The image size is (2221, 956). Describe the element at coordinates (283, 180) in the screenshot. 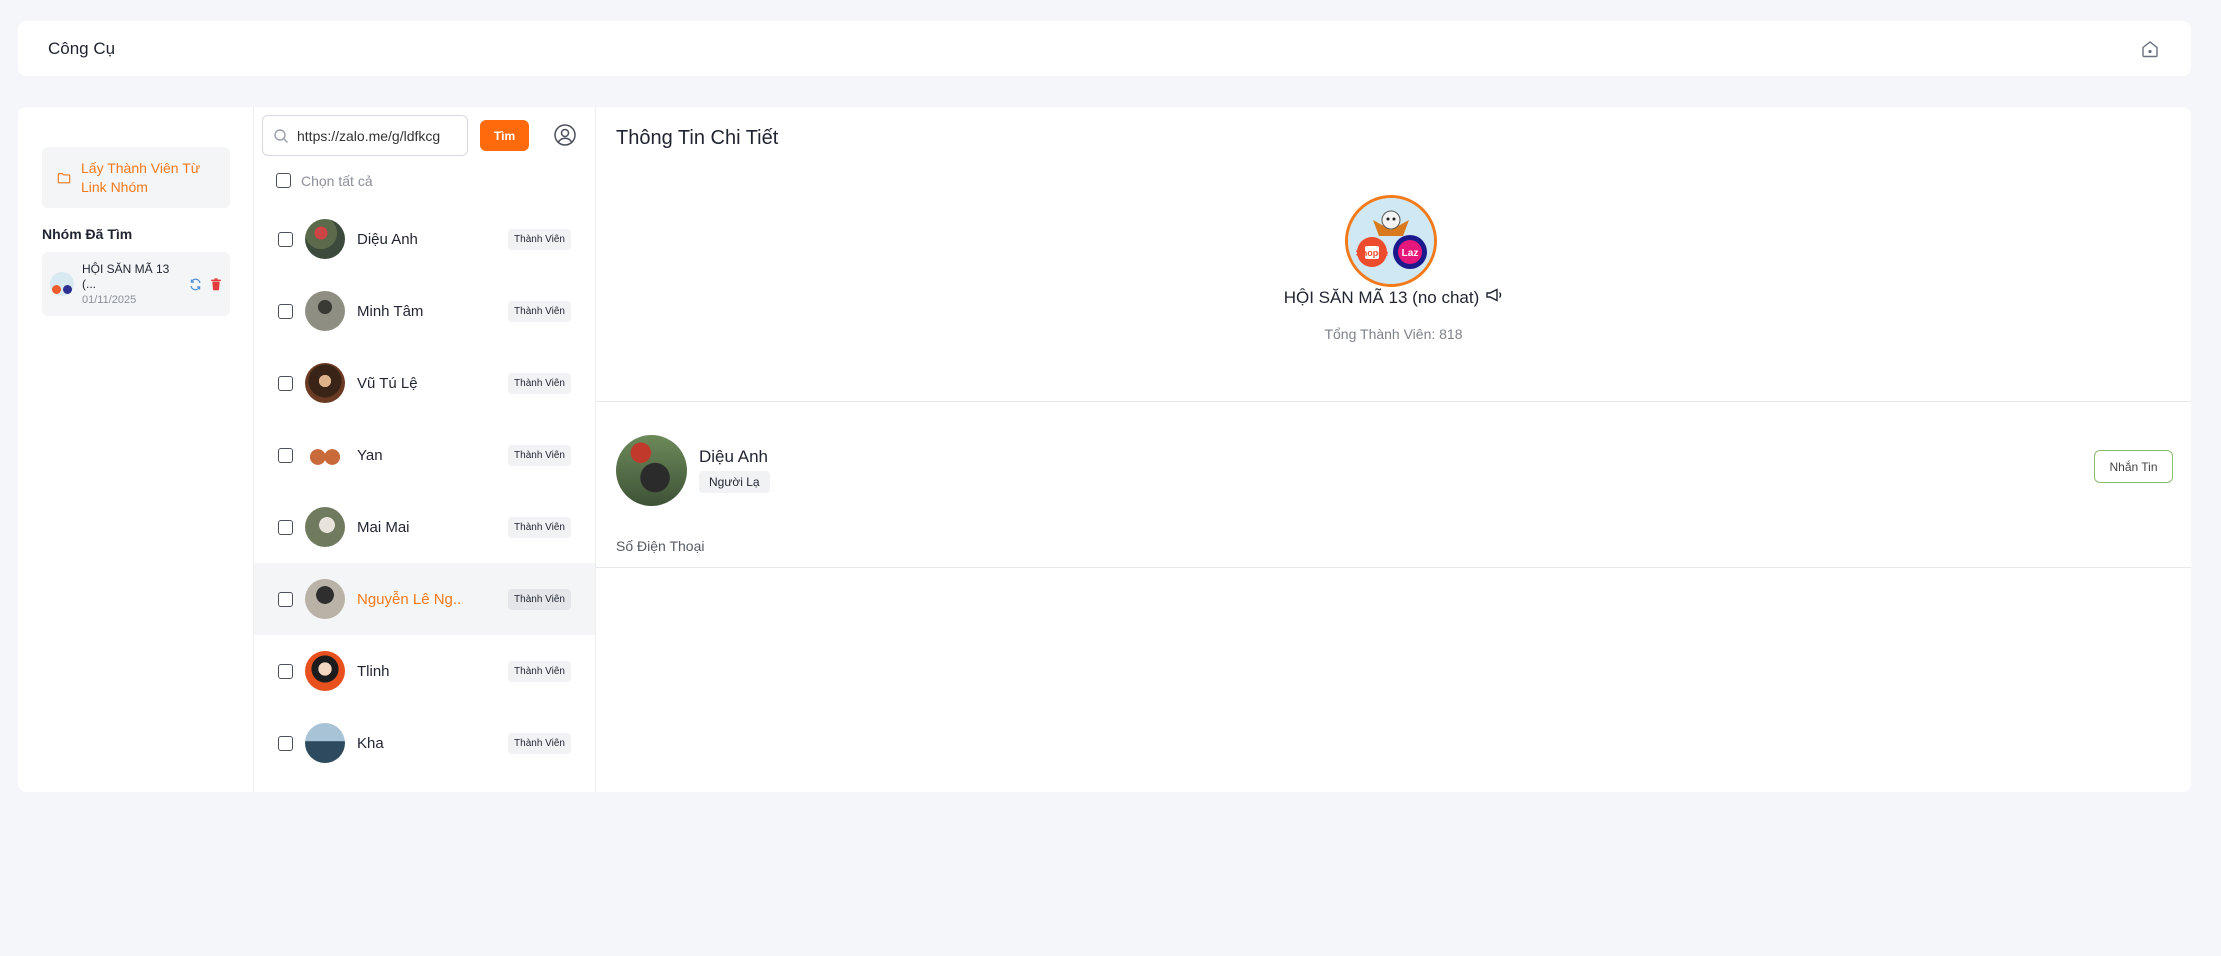

I see `select-all-checkbox` at that location.